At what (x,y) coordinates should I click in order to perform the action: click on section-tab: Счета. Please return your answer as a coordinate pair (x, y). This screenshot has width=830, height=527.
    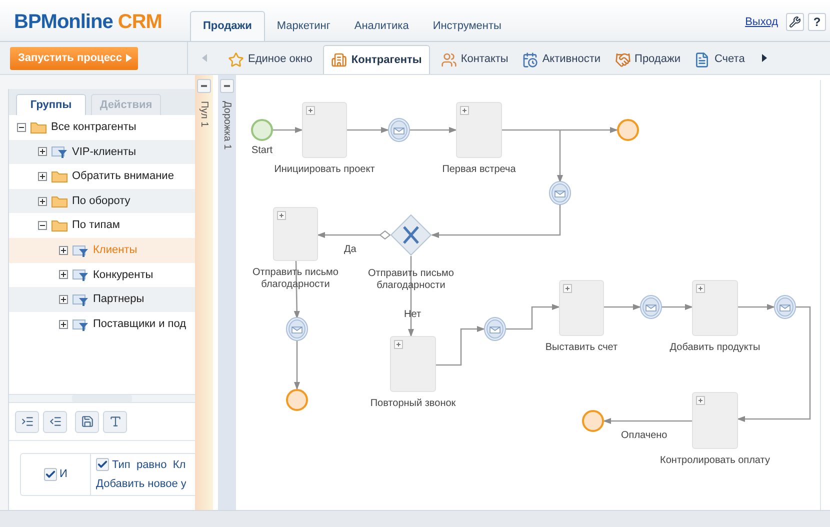
    Looking at the image, I should click on (719, 59).